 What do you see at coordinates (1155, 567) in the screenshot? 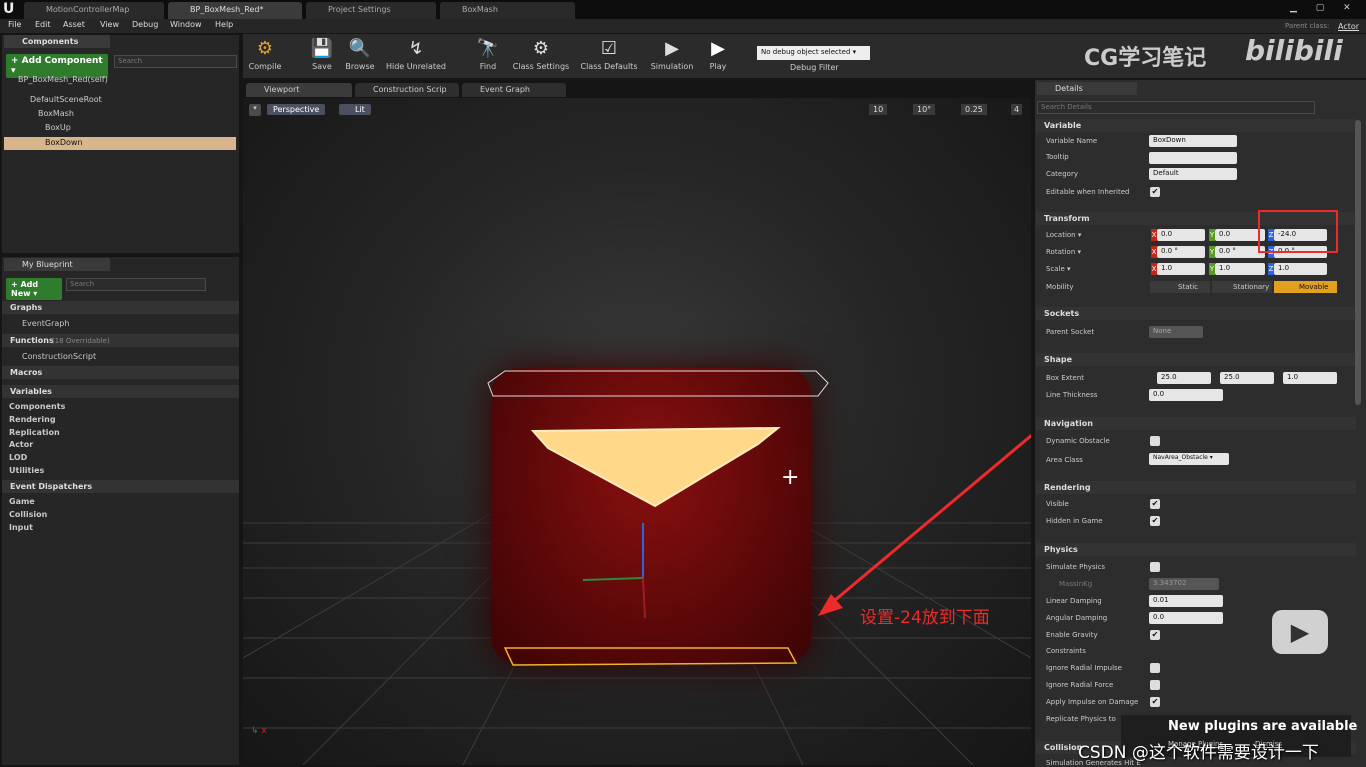
I see `simulate-physics-checkbox` at bounding box center [1155, 567].